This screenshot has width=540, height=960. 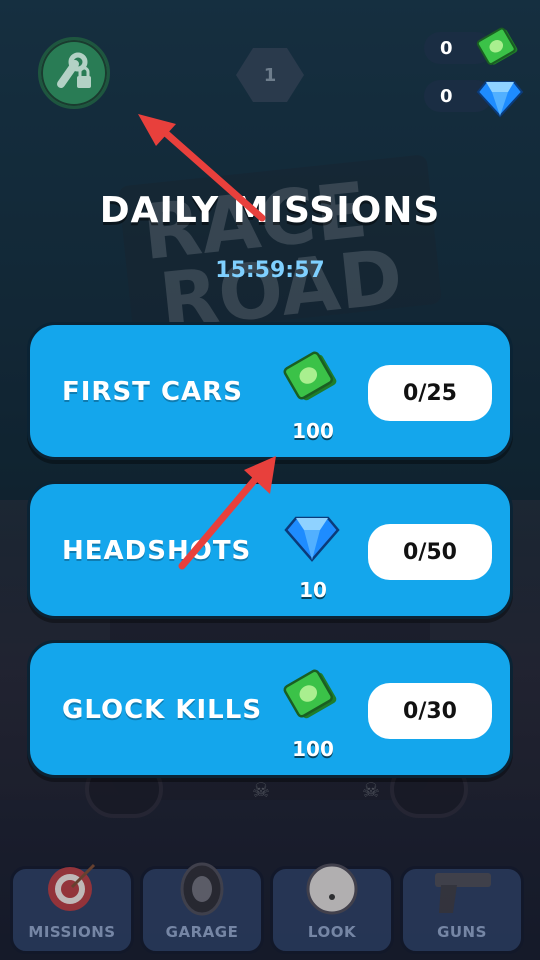 What do you see at coordinates (430, 711) in the screenshot?
I see `mission-progress: 0/30` at bounding box center [430, 711].